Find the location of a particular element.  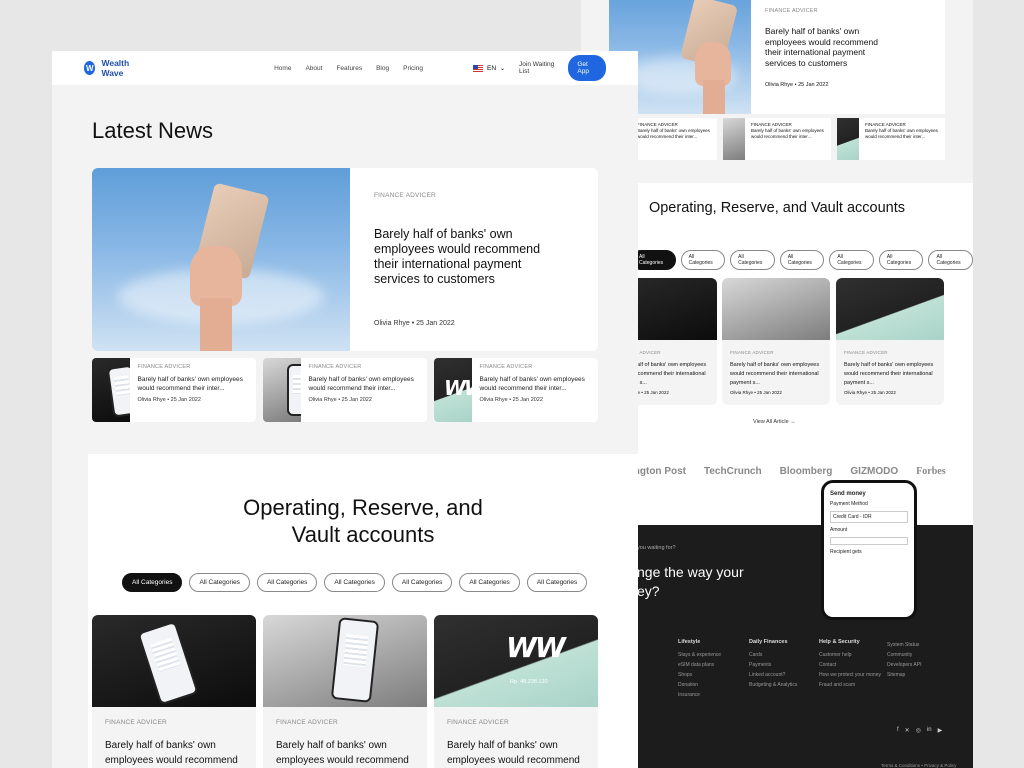

x-icon: ✕ is located at coordinates (907, 730).